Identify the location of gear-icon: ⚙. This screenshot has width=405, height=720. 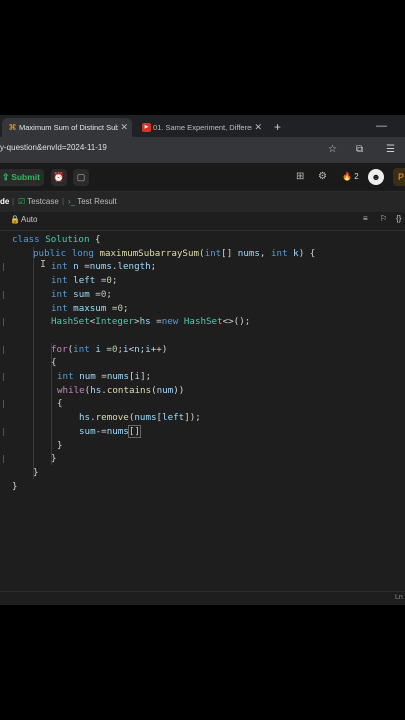
(322, 177).